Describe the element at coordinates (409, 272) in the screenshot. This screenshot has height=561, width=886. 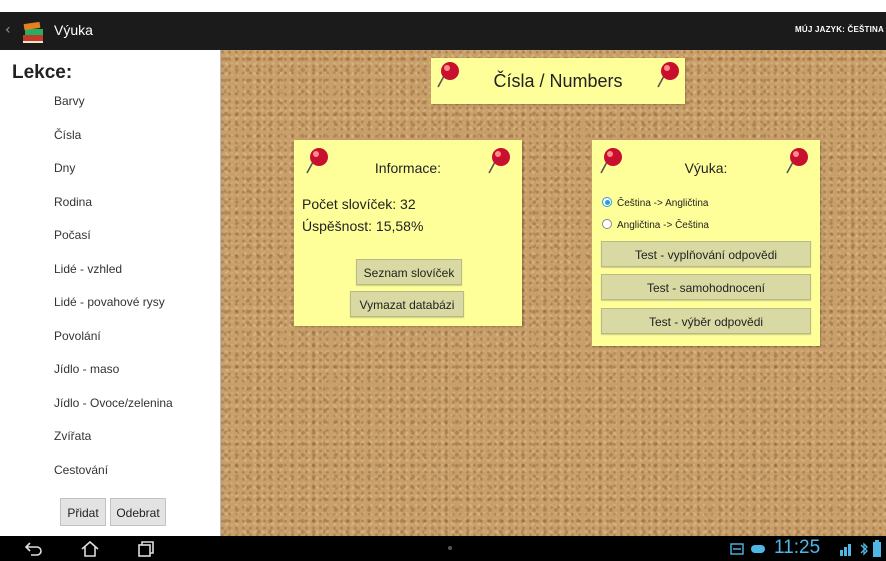
I see `word-list-button: Seznam slovíček` at that location.